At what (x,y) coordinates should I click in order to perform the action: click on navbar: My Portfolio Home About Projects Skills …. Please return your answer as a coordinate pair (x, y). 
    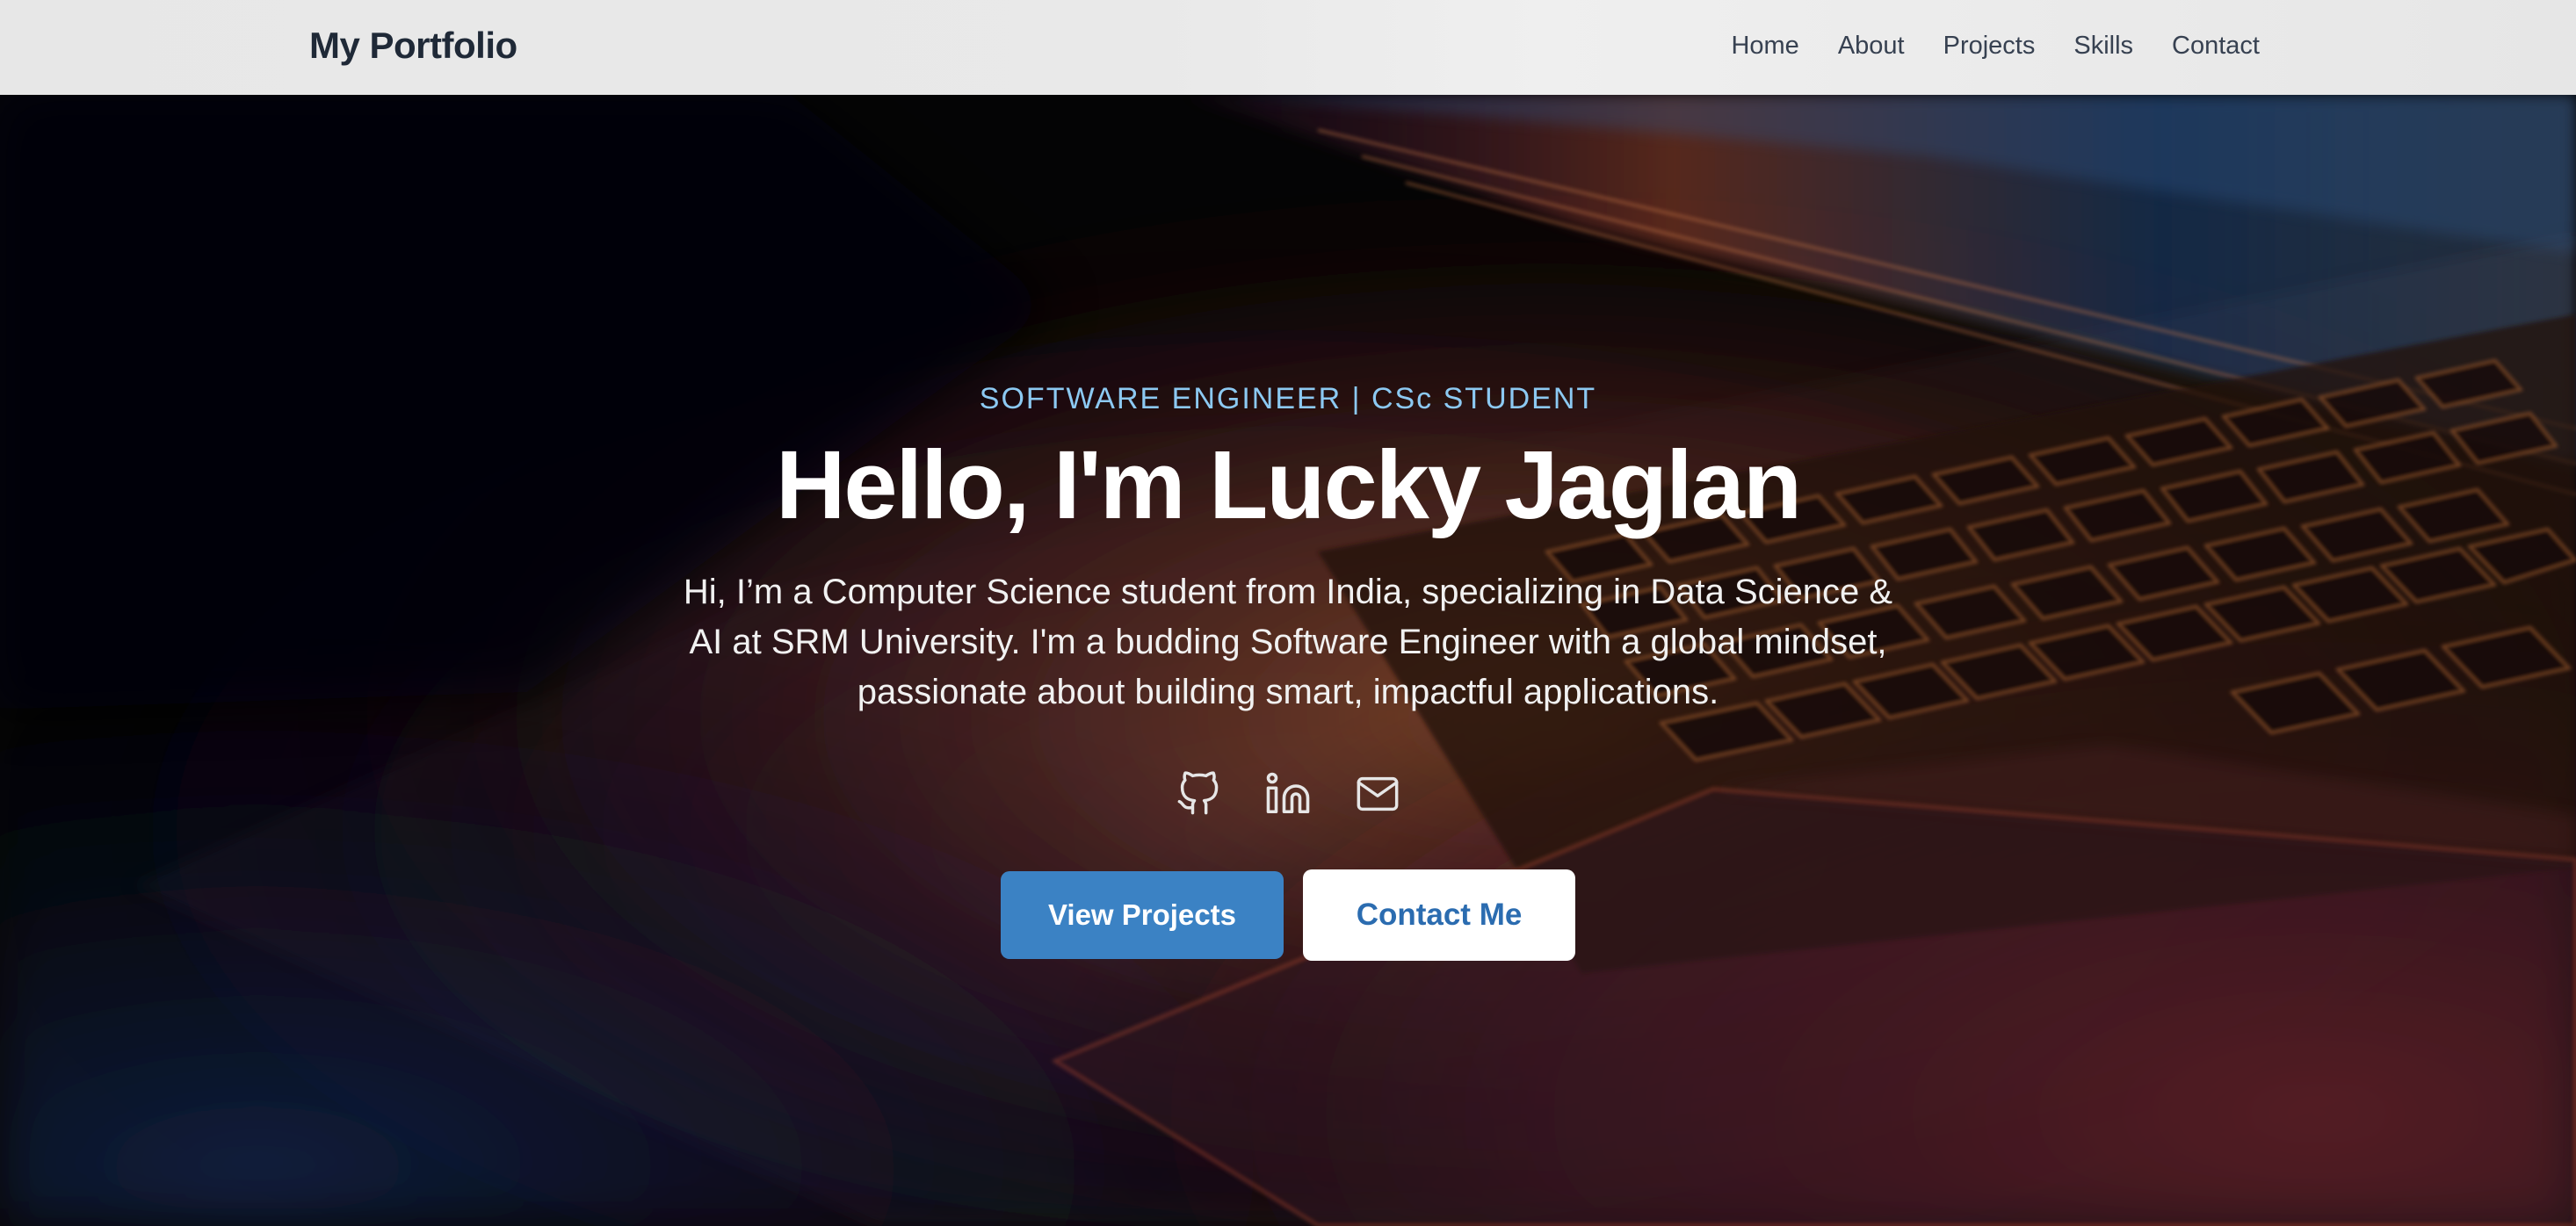
    Looking at the image, I should click on (1288, 47).